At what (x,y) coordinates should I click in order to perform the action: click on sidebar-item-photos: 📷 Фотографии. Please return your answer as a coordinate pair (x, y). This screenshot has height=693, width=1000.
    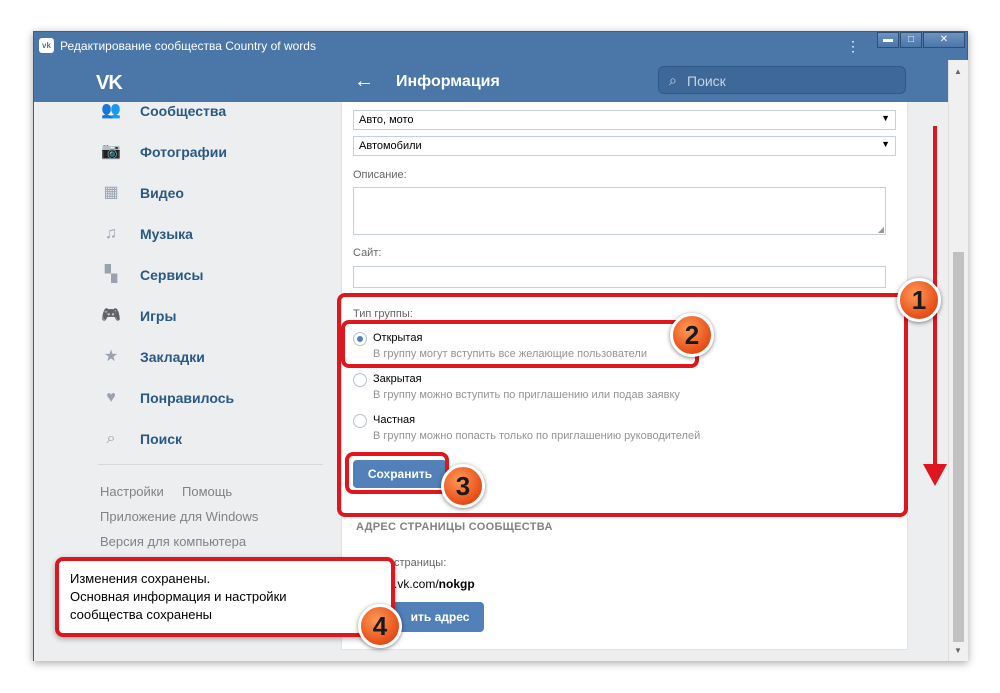
    Looking at the image, I should click on (163, 152).